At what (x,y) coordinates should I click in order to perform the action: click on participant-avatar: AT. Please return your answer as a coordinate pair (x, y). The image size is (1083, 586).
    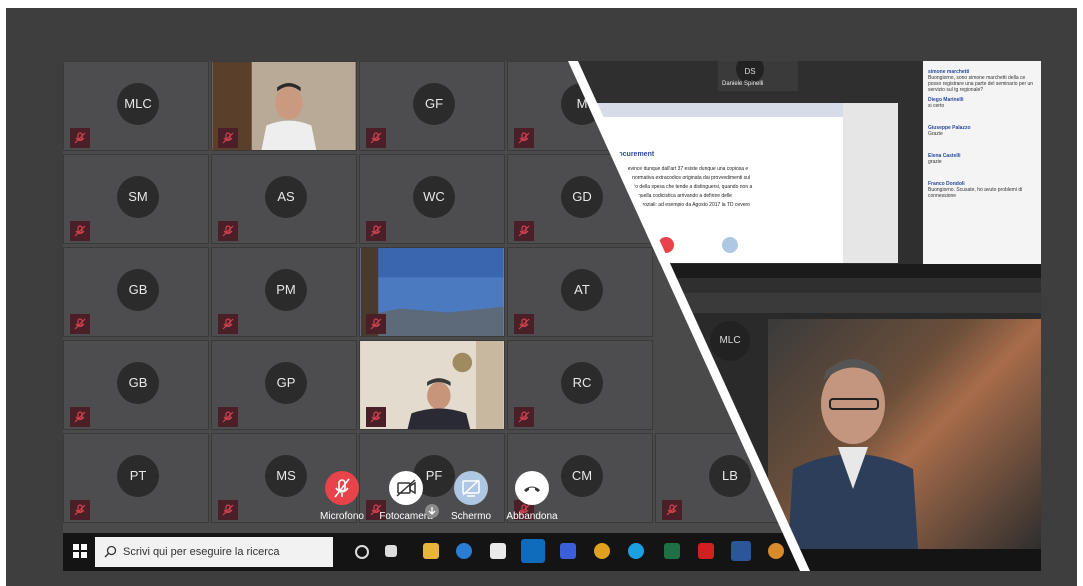
    Looking at the image, I should click on (582, 290).